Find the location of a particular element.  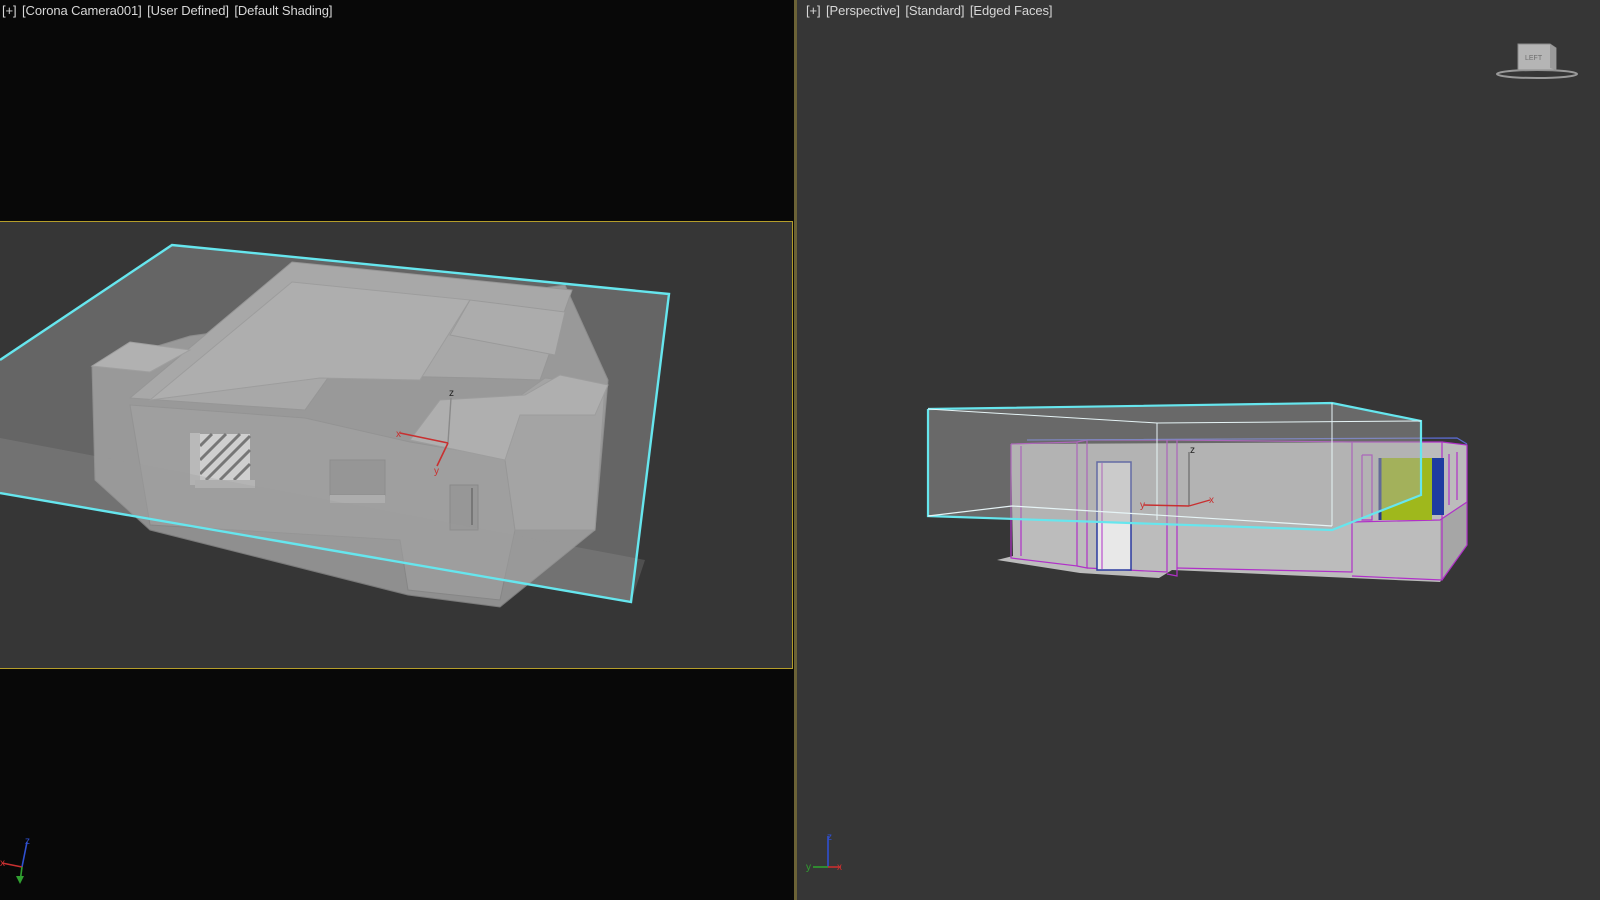

blue-window-panel is located at coordinates (1438, 486).